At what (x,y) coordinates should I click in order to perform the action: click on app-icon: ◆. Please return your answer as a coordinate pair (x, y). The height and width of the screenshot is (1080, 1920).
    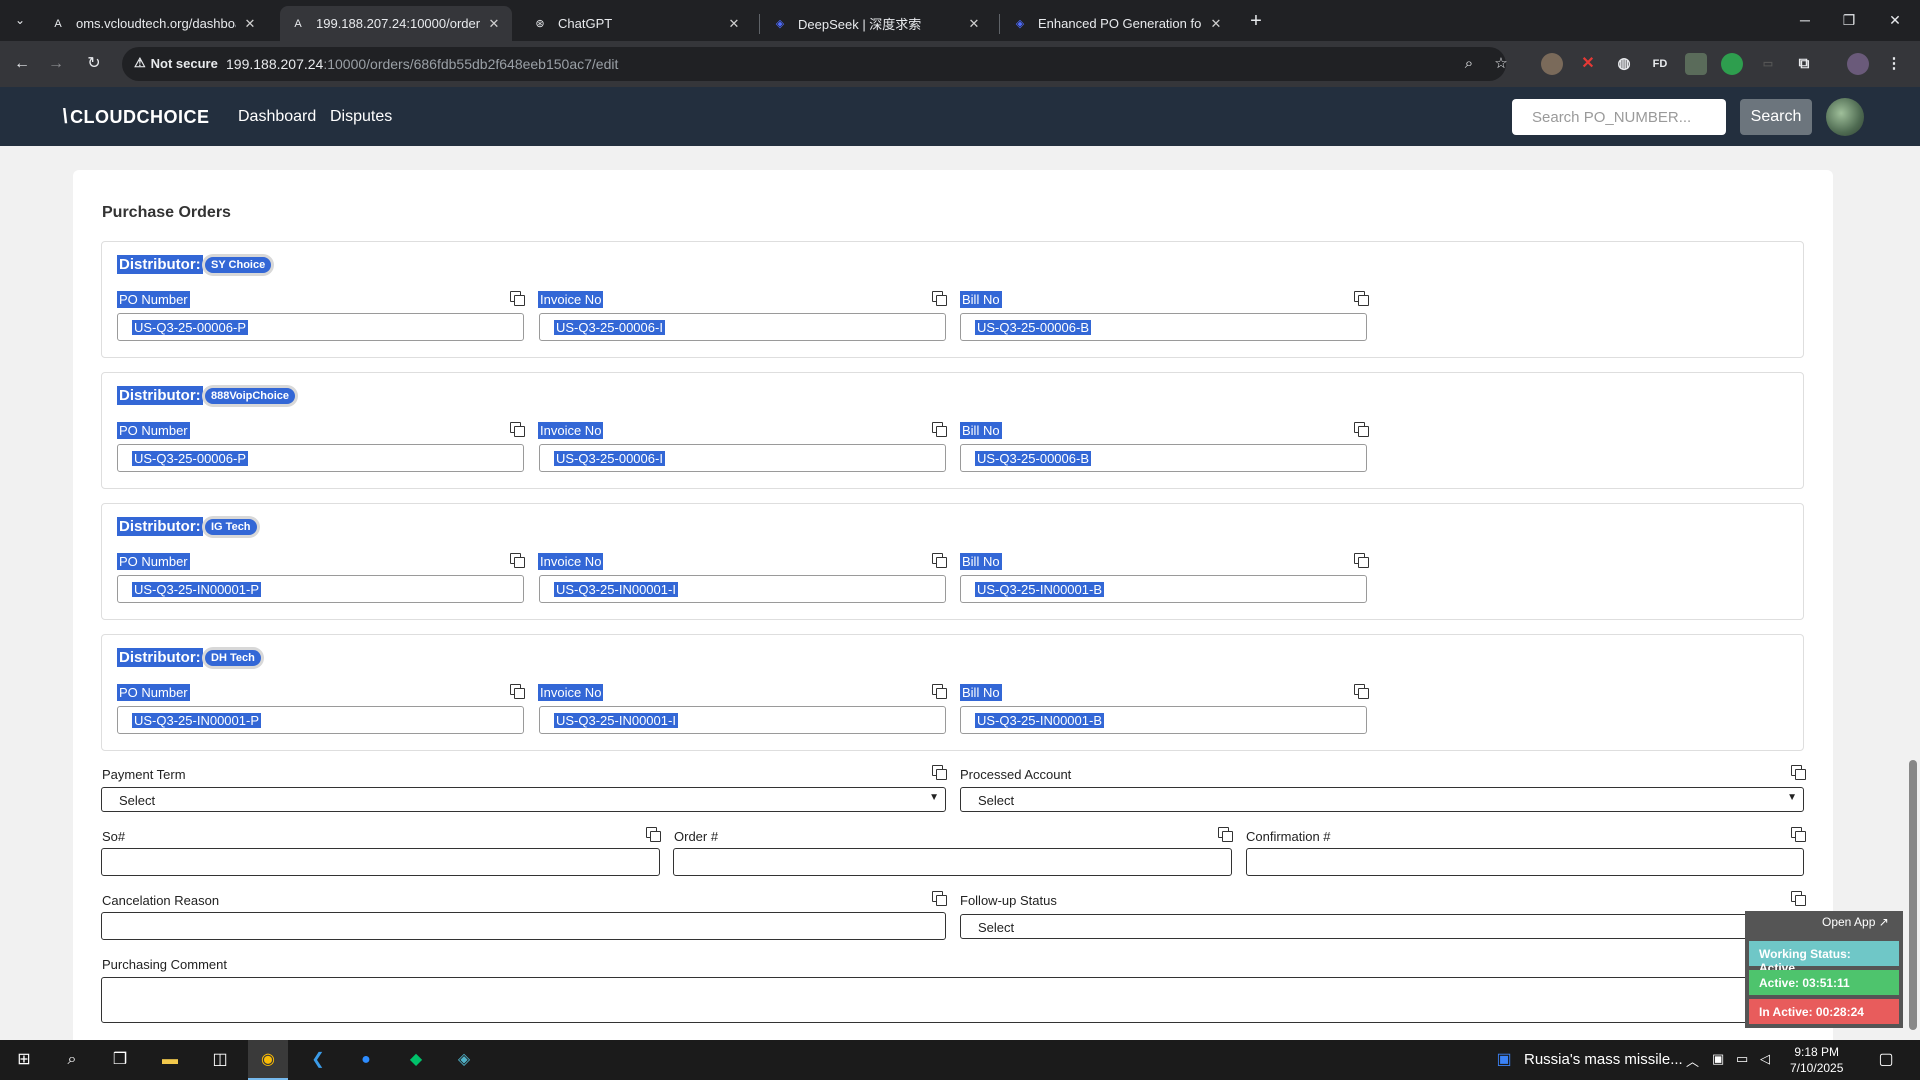
    Looking at the image, I should click on (416, 1060).